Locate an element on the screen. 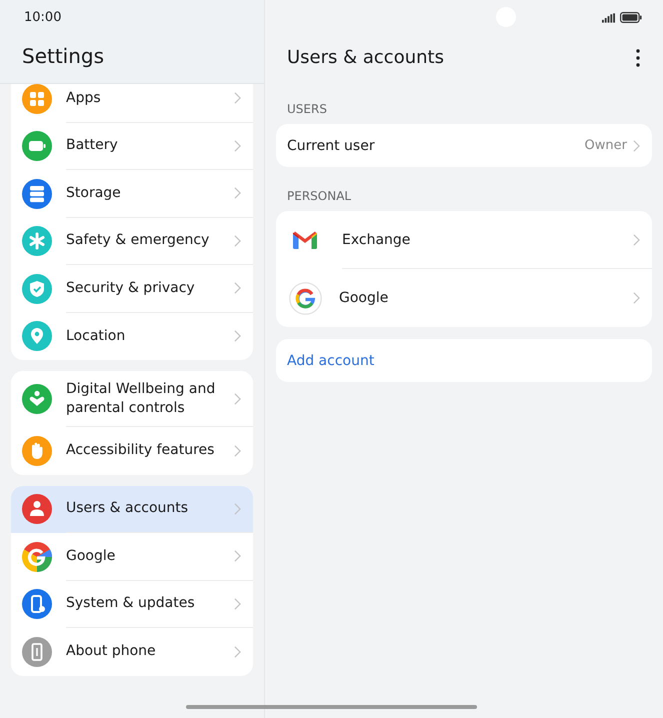 This screenshot has width=663, height=718. page-title: Settings is located at coordinates (63, 56).